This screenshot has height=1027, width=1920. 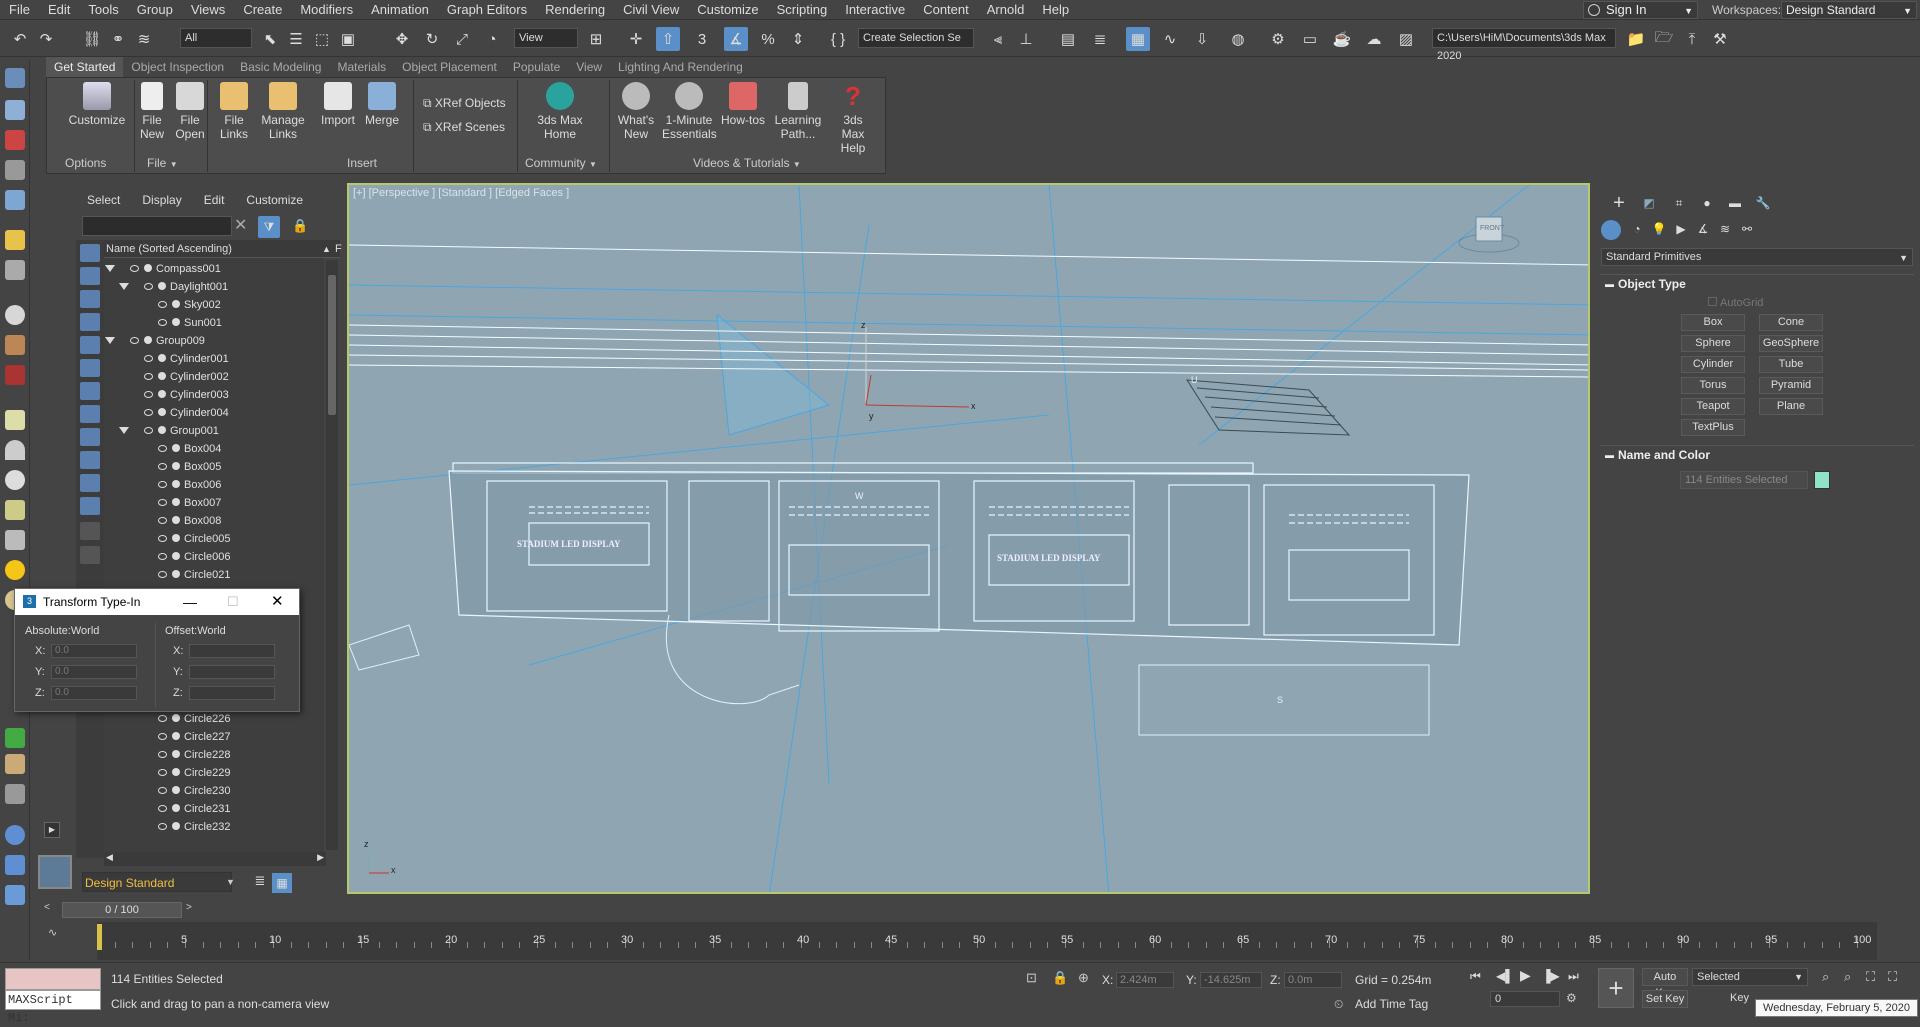 I want to click on go-to-end-icon: ⏭, so click(x=1573, y=976).